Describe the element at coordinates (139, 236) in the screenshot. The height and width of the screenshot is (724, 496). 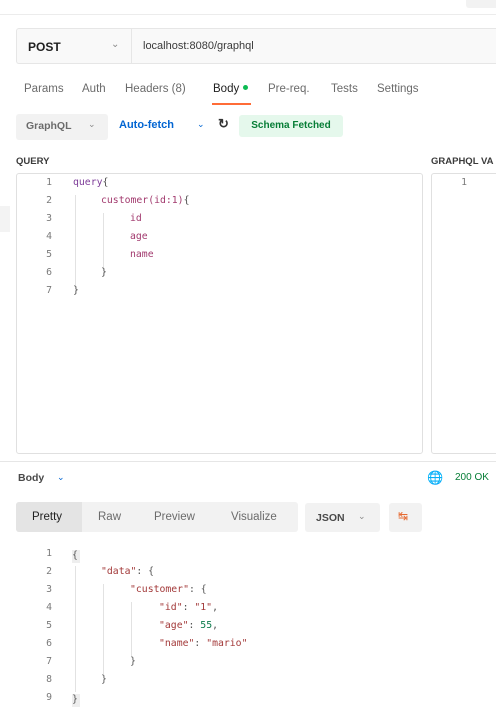
I see `code-line: age` at that location.